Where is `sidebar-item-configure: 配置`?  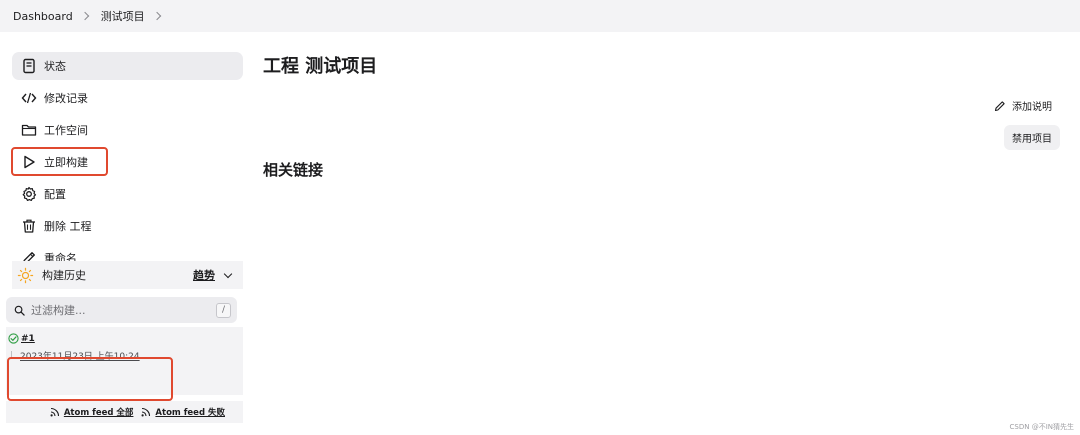
sidebar-item-configure: 配置 is located at coordinates (127, 194).